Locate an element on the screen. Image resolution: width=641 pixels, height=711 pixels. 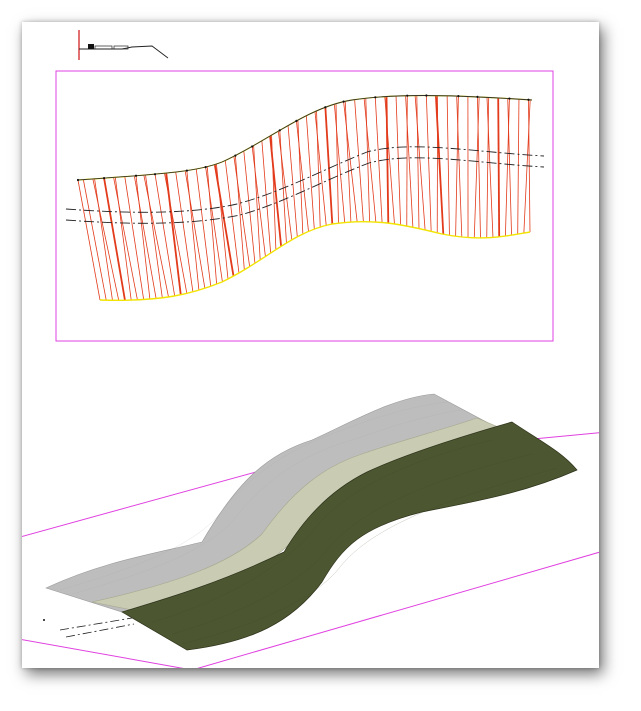
assembly-preview-icon is located at coordinates (123, 45).